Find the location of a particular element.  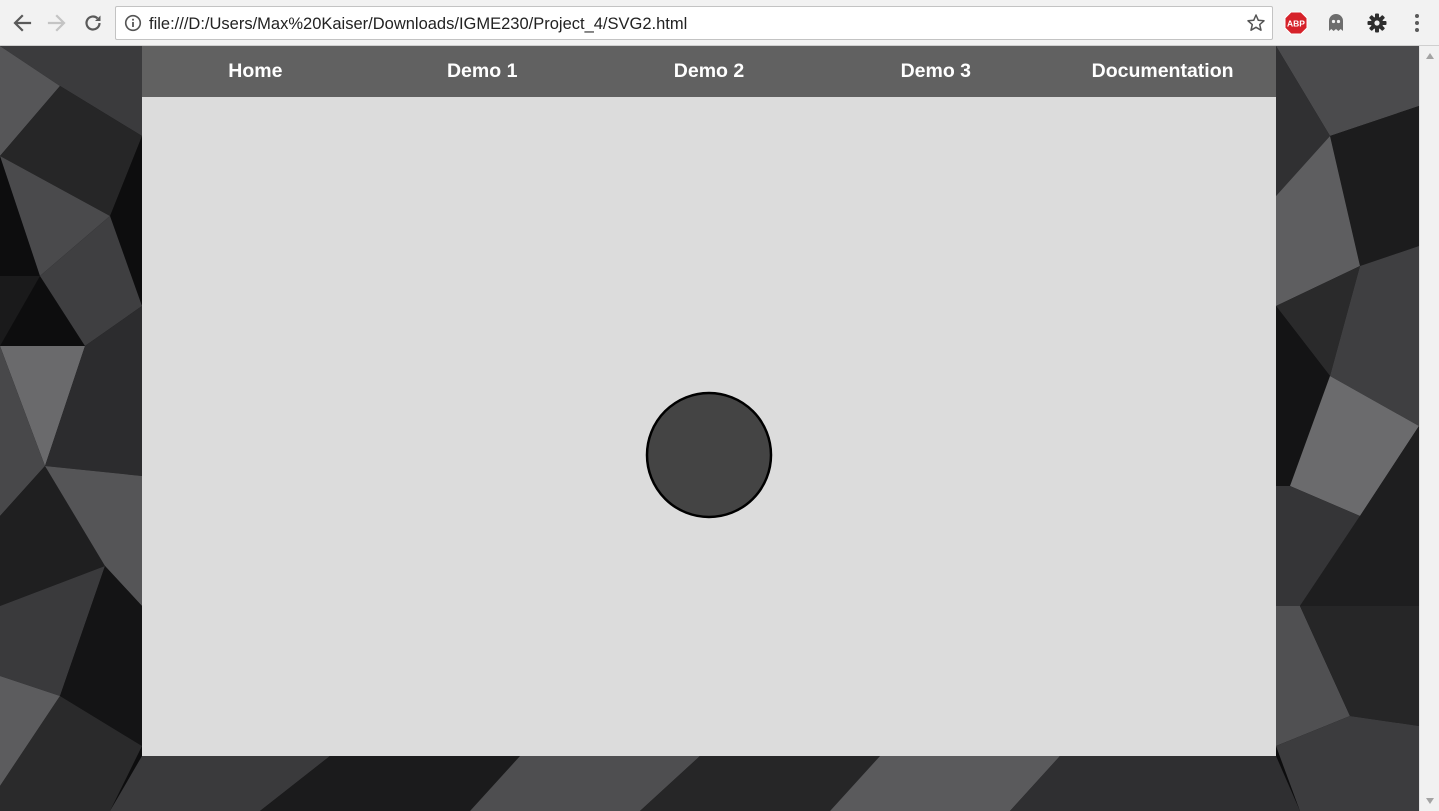

reload-button is located at coordinates (93, 23).